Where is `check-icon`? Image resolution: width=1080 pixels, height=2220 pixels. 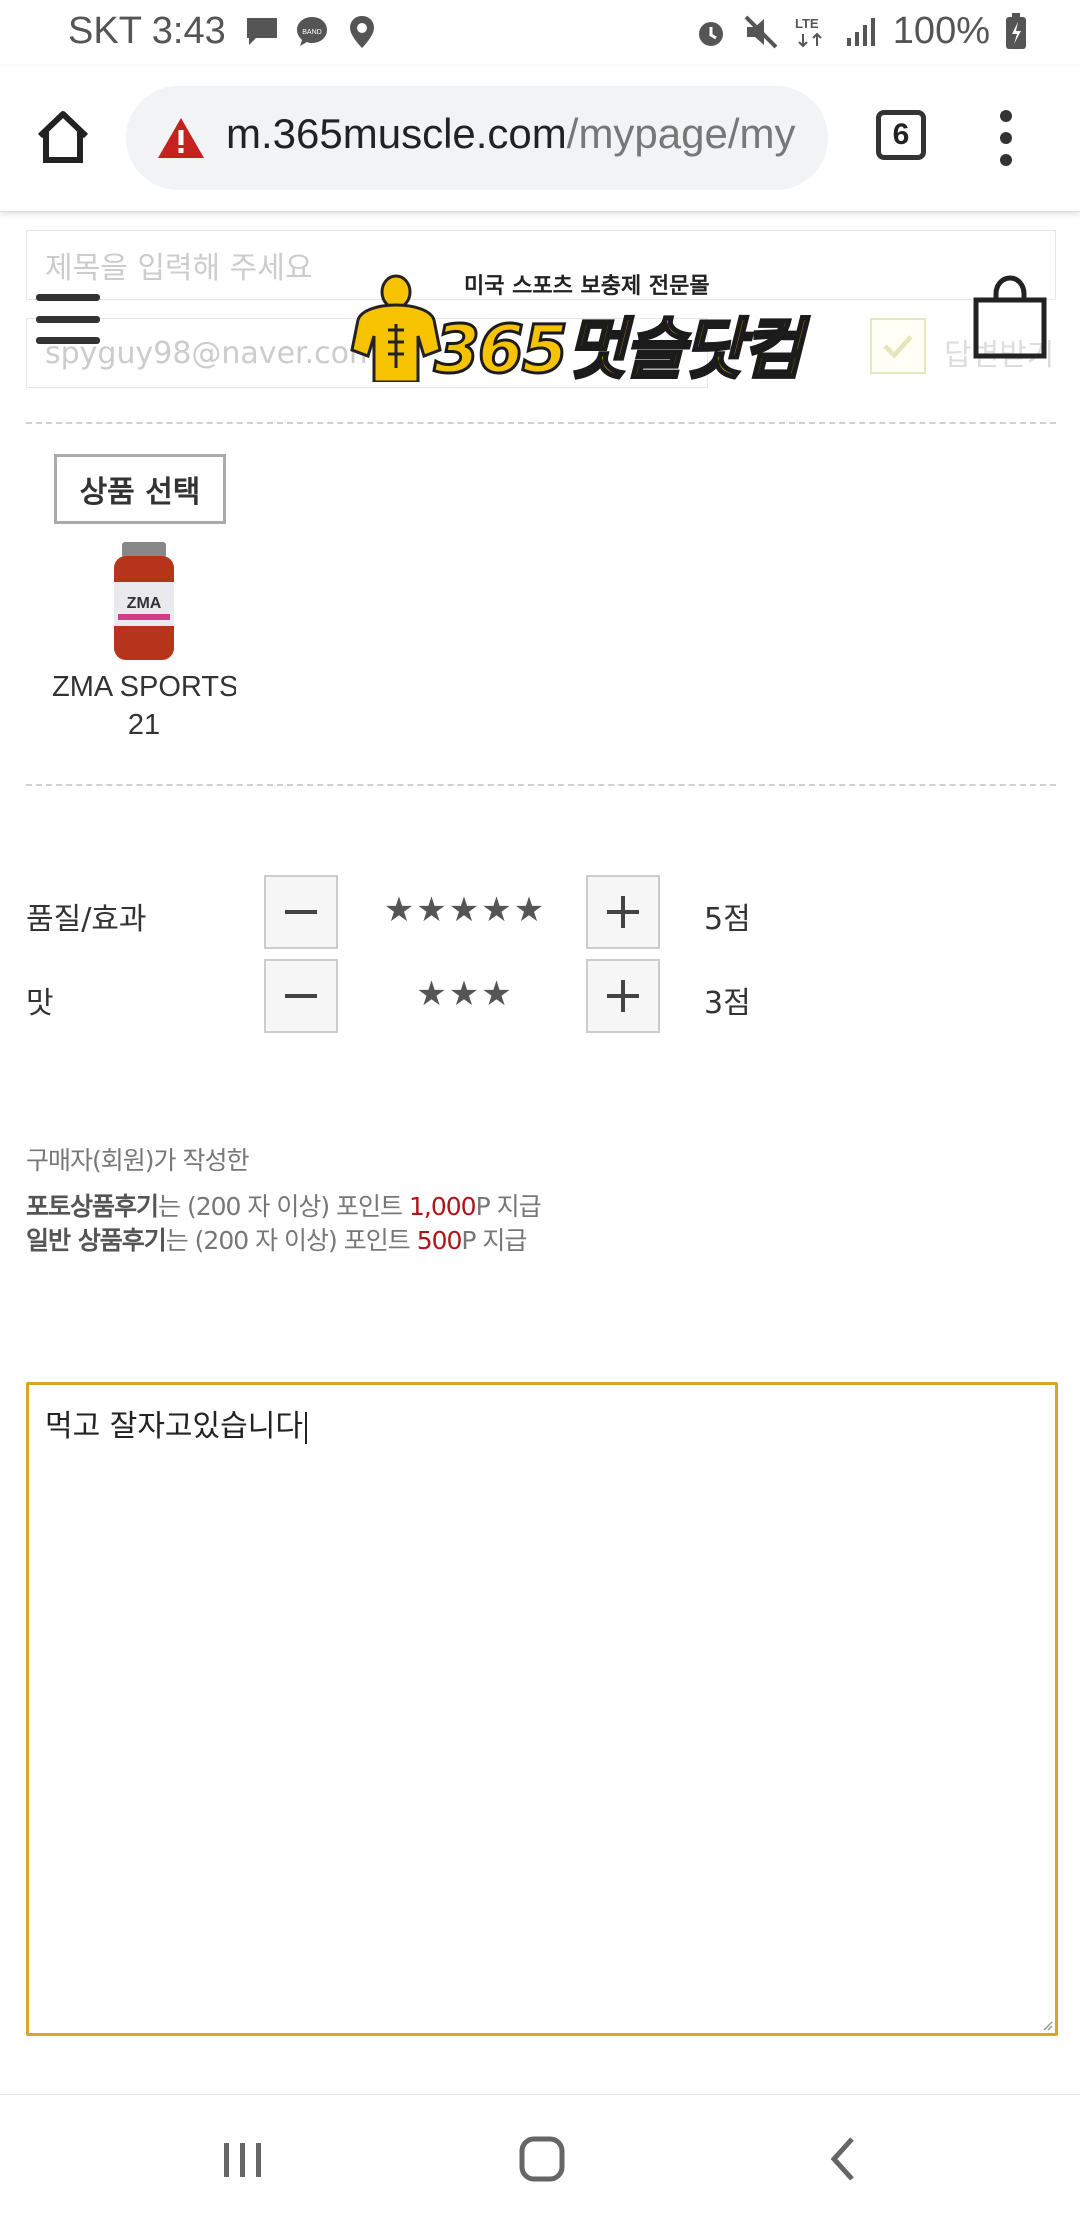 check-icon is located at coordinates (898, 347).